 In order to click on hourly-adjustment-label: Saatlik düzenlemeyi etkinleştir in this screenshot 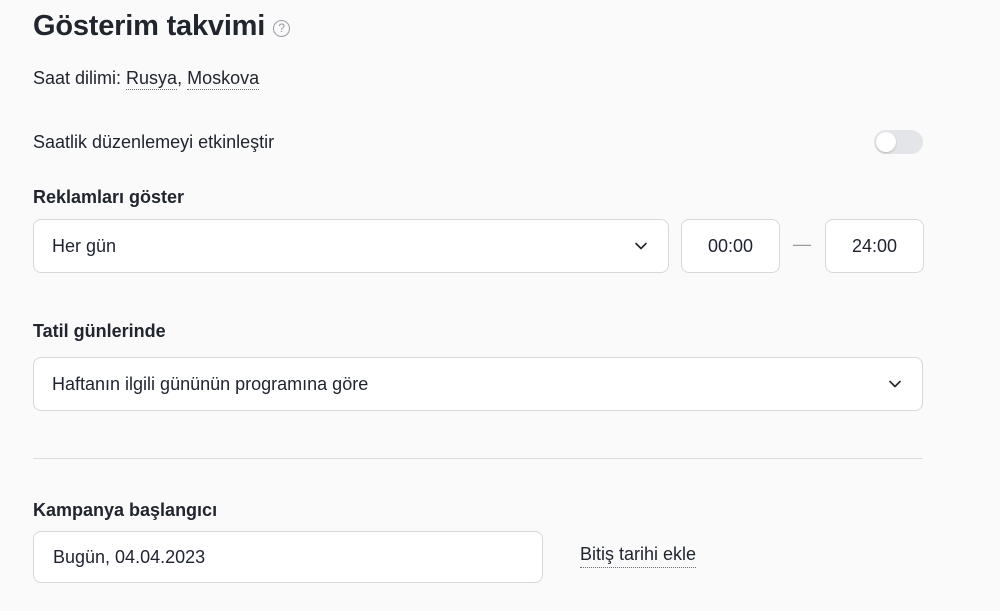, I will do `click(154, 142)`.